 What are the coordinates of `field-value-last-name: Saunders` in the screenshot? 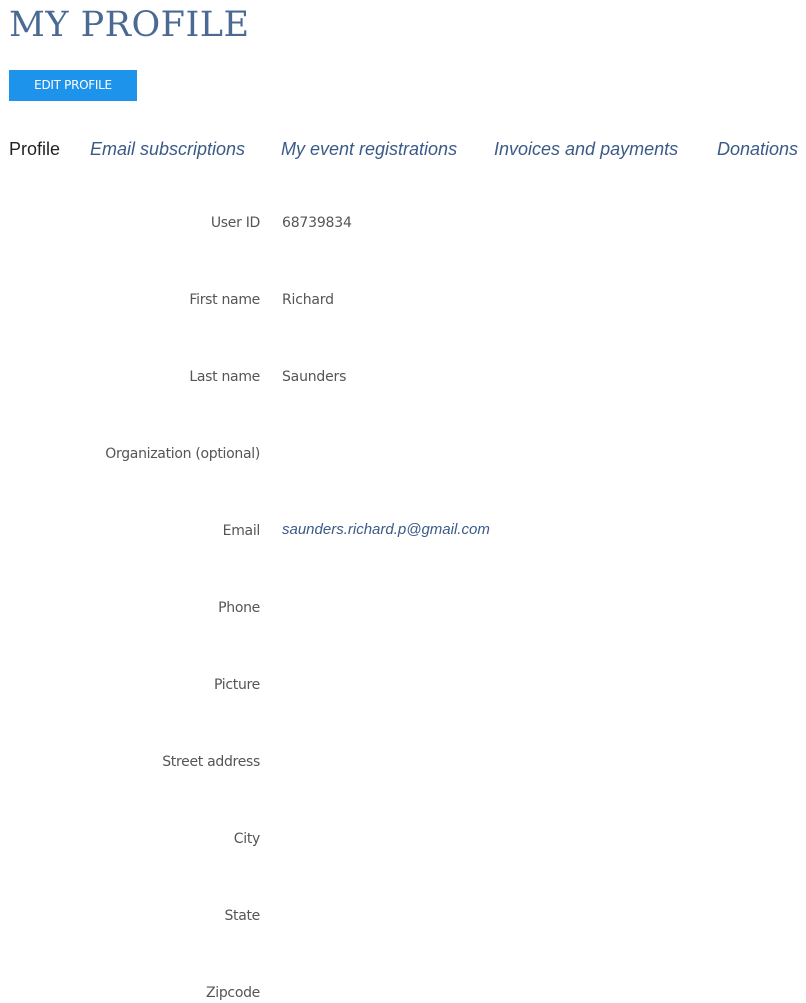 It's located at (314, 377).